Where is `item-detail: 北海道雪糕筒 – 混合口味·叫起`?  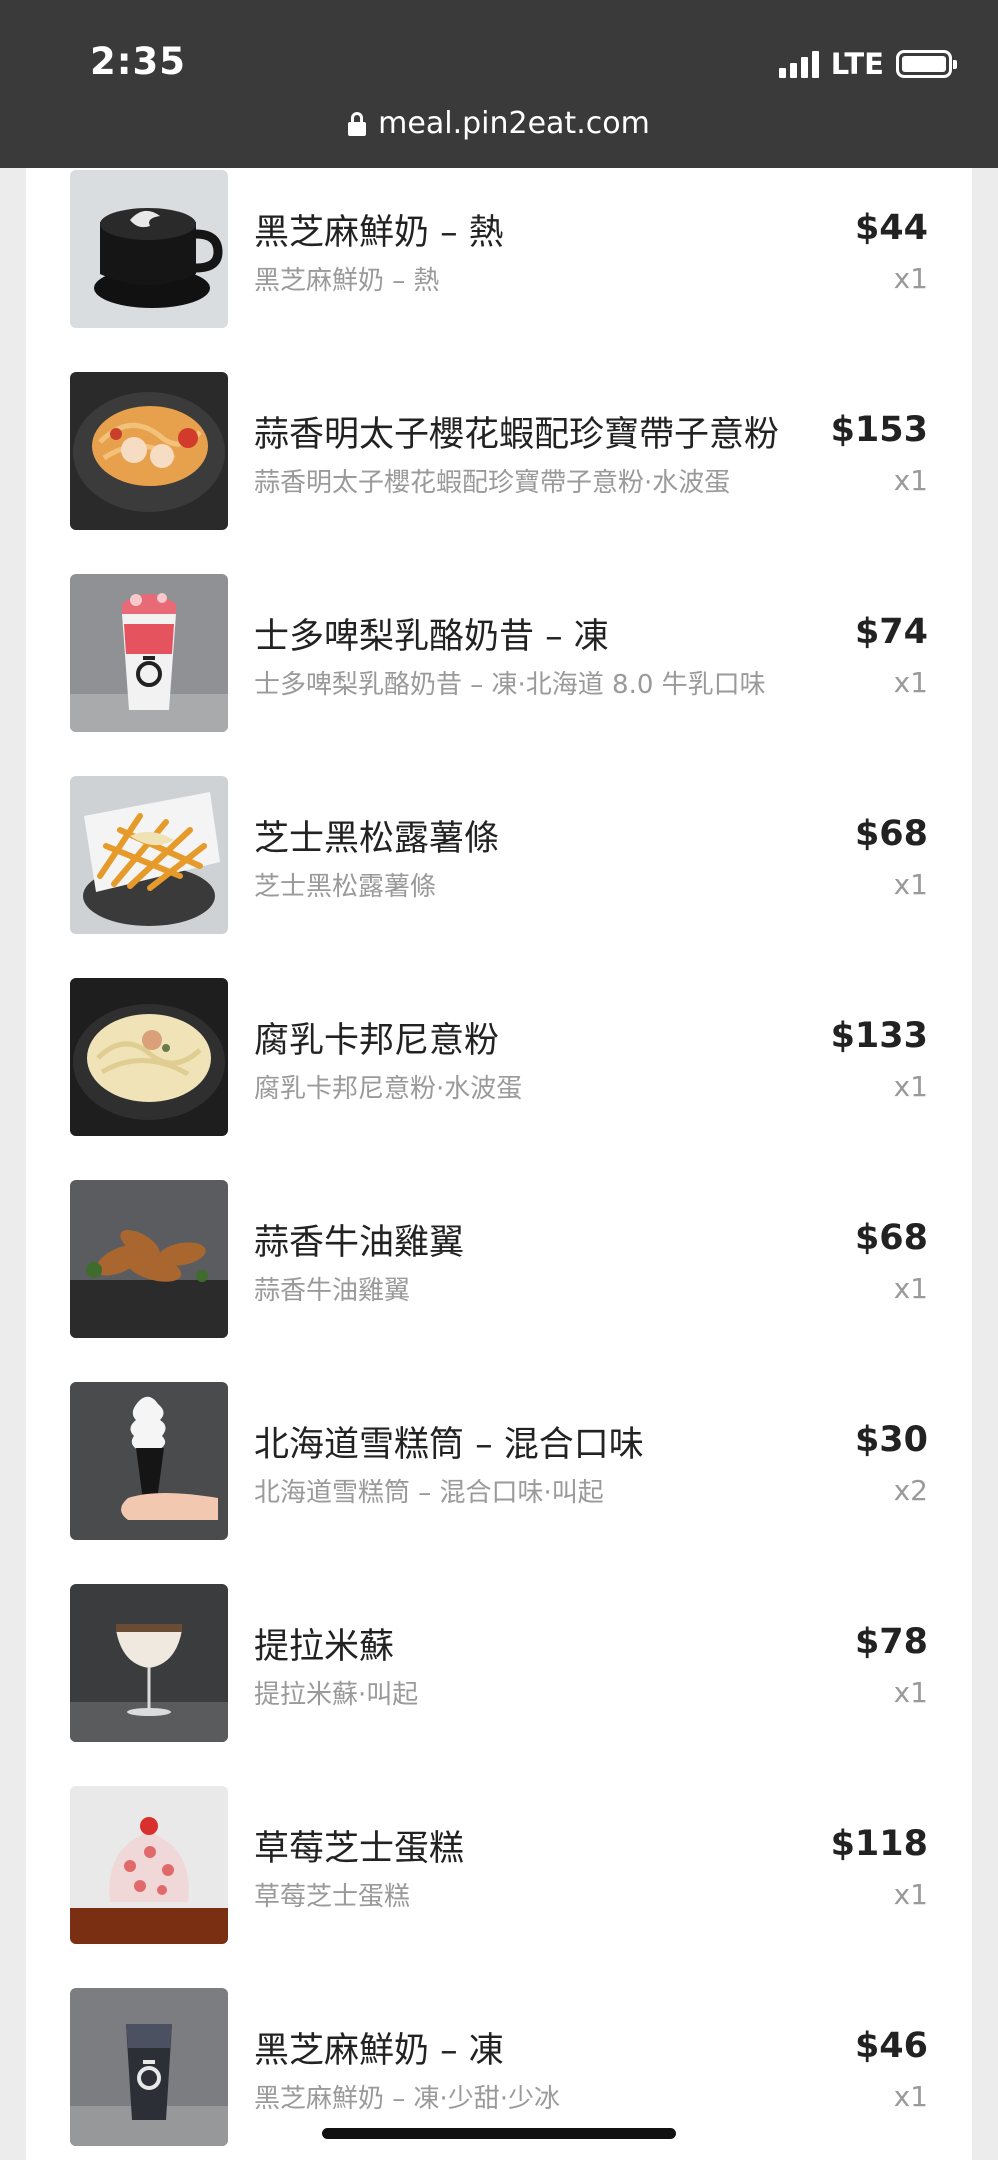
item-detail: 北海道雪糕筒 – 混合口味·叫起 is located at coordinates (429, 1493).